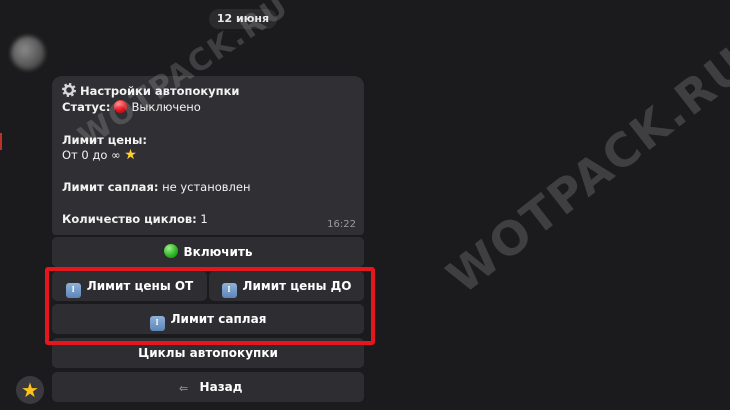 Image resolution: width=730 pixels, height=410 pixels. Describe the element at coordinates (99, 155) in the screenshot. I see `price-limit-row: От 0 до ∞ ★` at that location.